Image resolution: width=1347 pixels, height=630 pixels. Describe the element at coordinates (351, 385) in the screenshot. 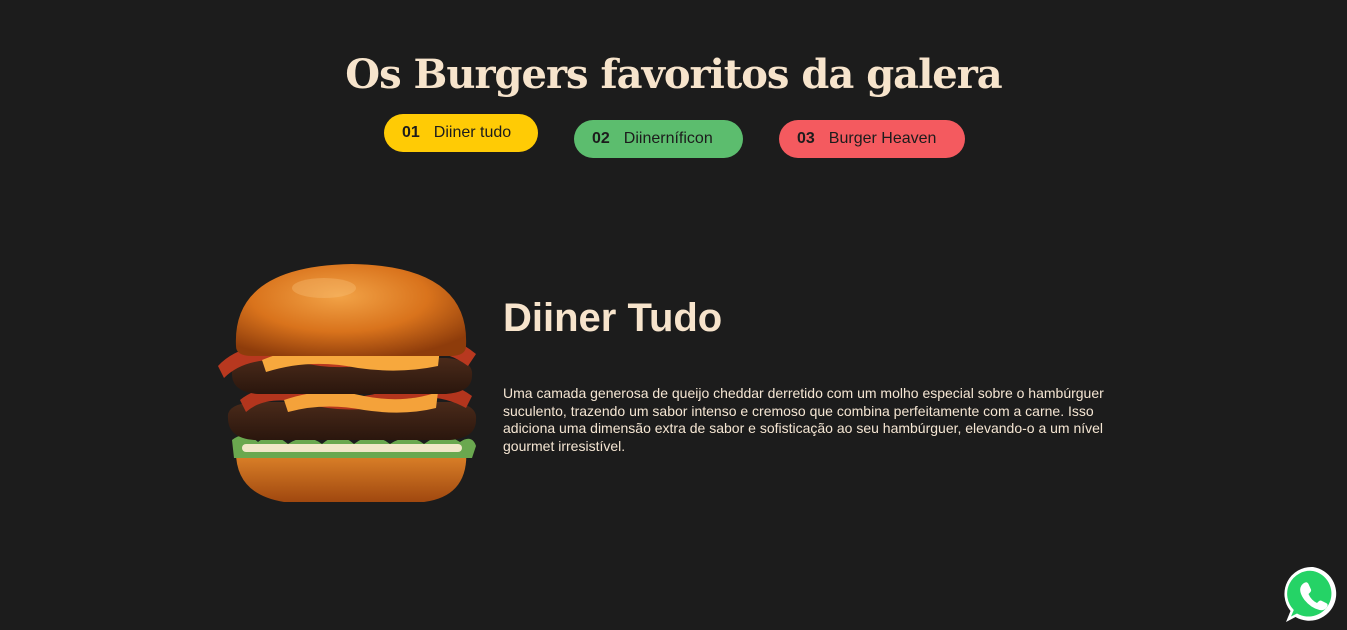

I see `burger-image` at that location.